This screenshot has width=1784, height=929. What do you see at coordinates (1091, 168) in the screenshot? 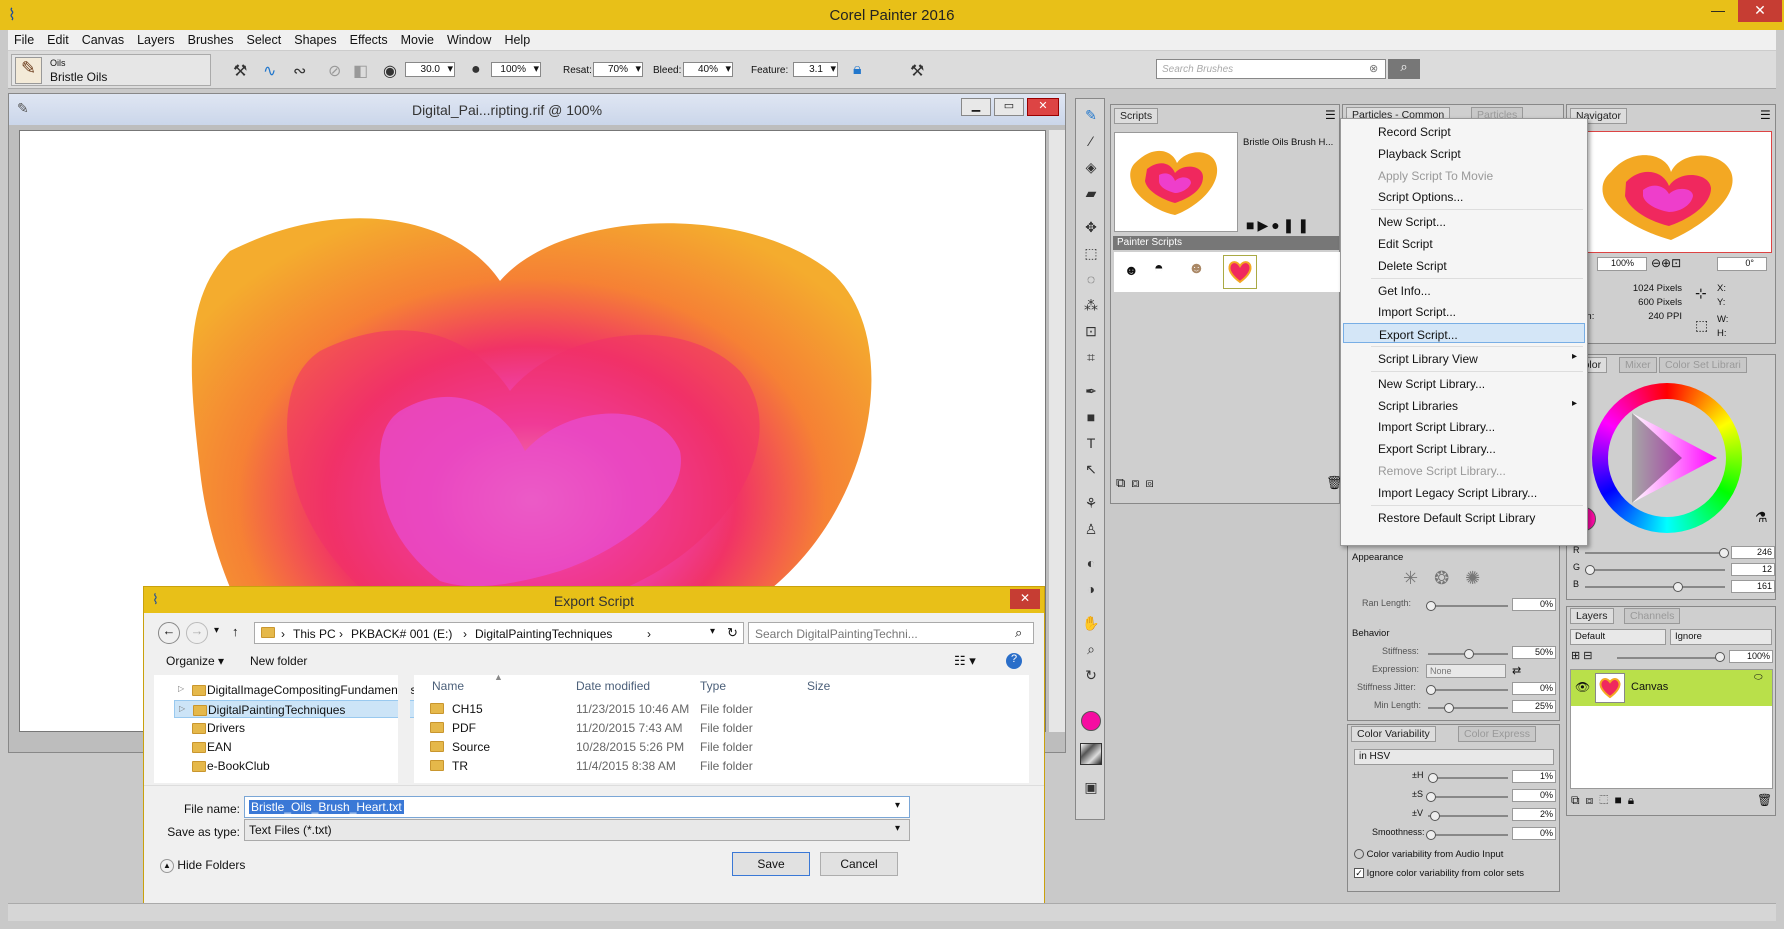
I see `paint-bucket-icon: ◈` at bounding box center [1091, 168].